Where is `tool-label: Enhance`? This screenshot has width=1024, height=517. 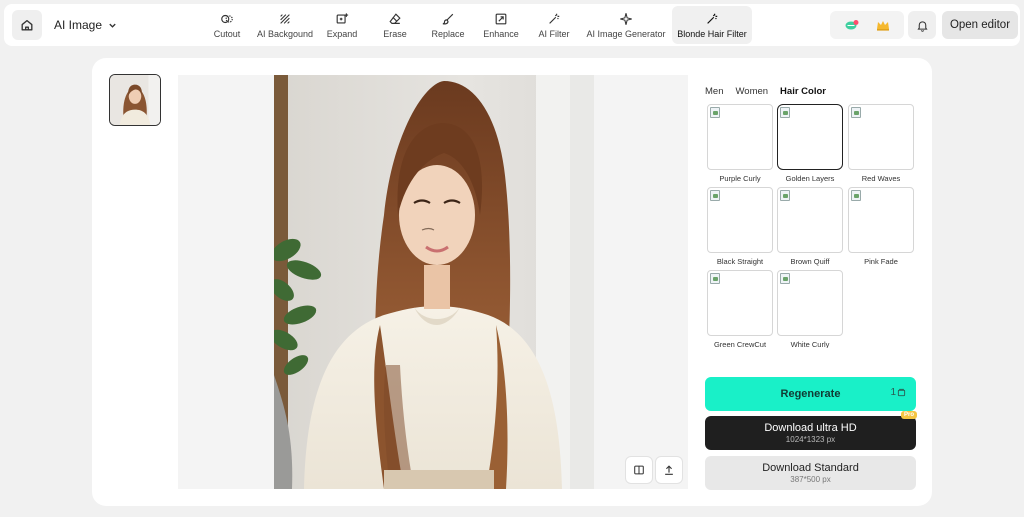 tool-label: Enhance is located at coordinates (501, 33).